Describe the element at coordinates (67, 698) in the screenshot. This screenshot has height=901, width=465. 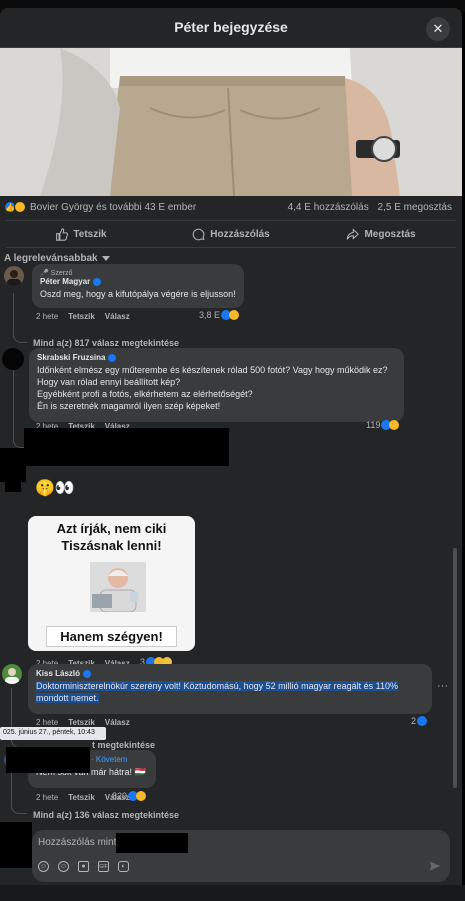
I see `selected-text: mondott nemet.` at that location.